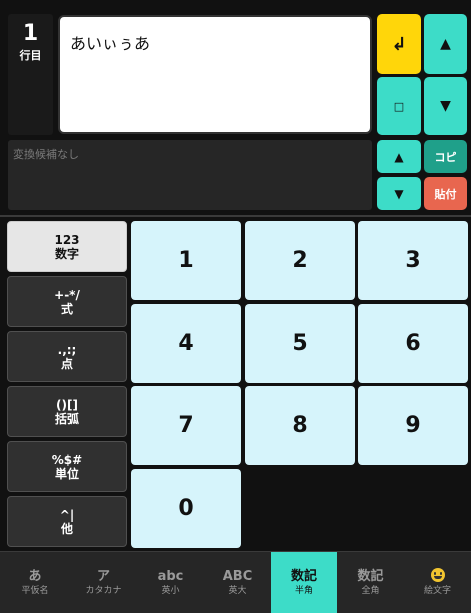  Describe the element at coordinates (370, 590) in the screenshot. I see `tab-sublabel: 全角` at that location.